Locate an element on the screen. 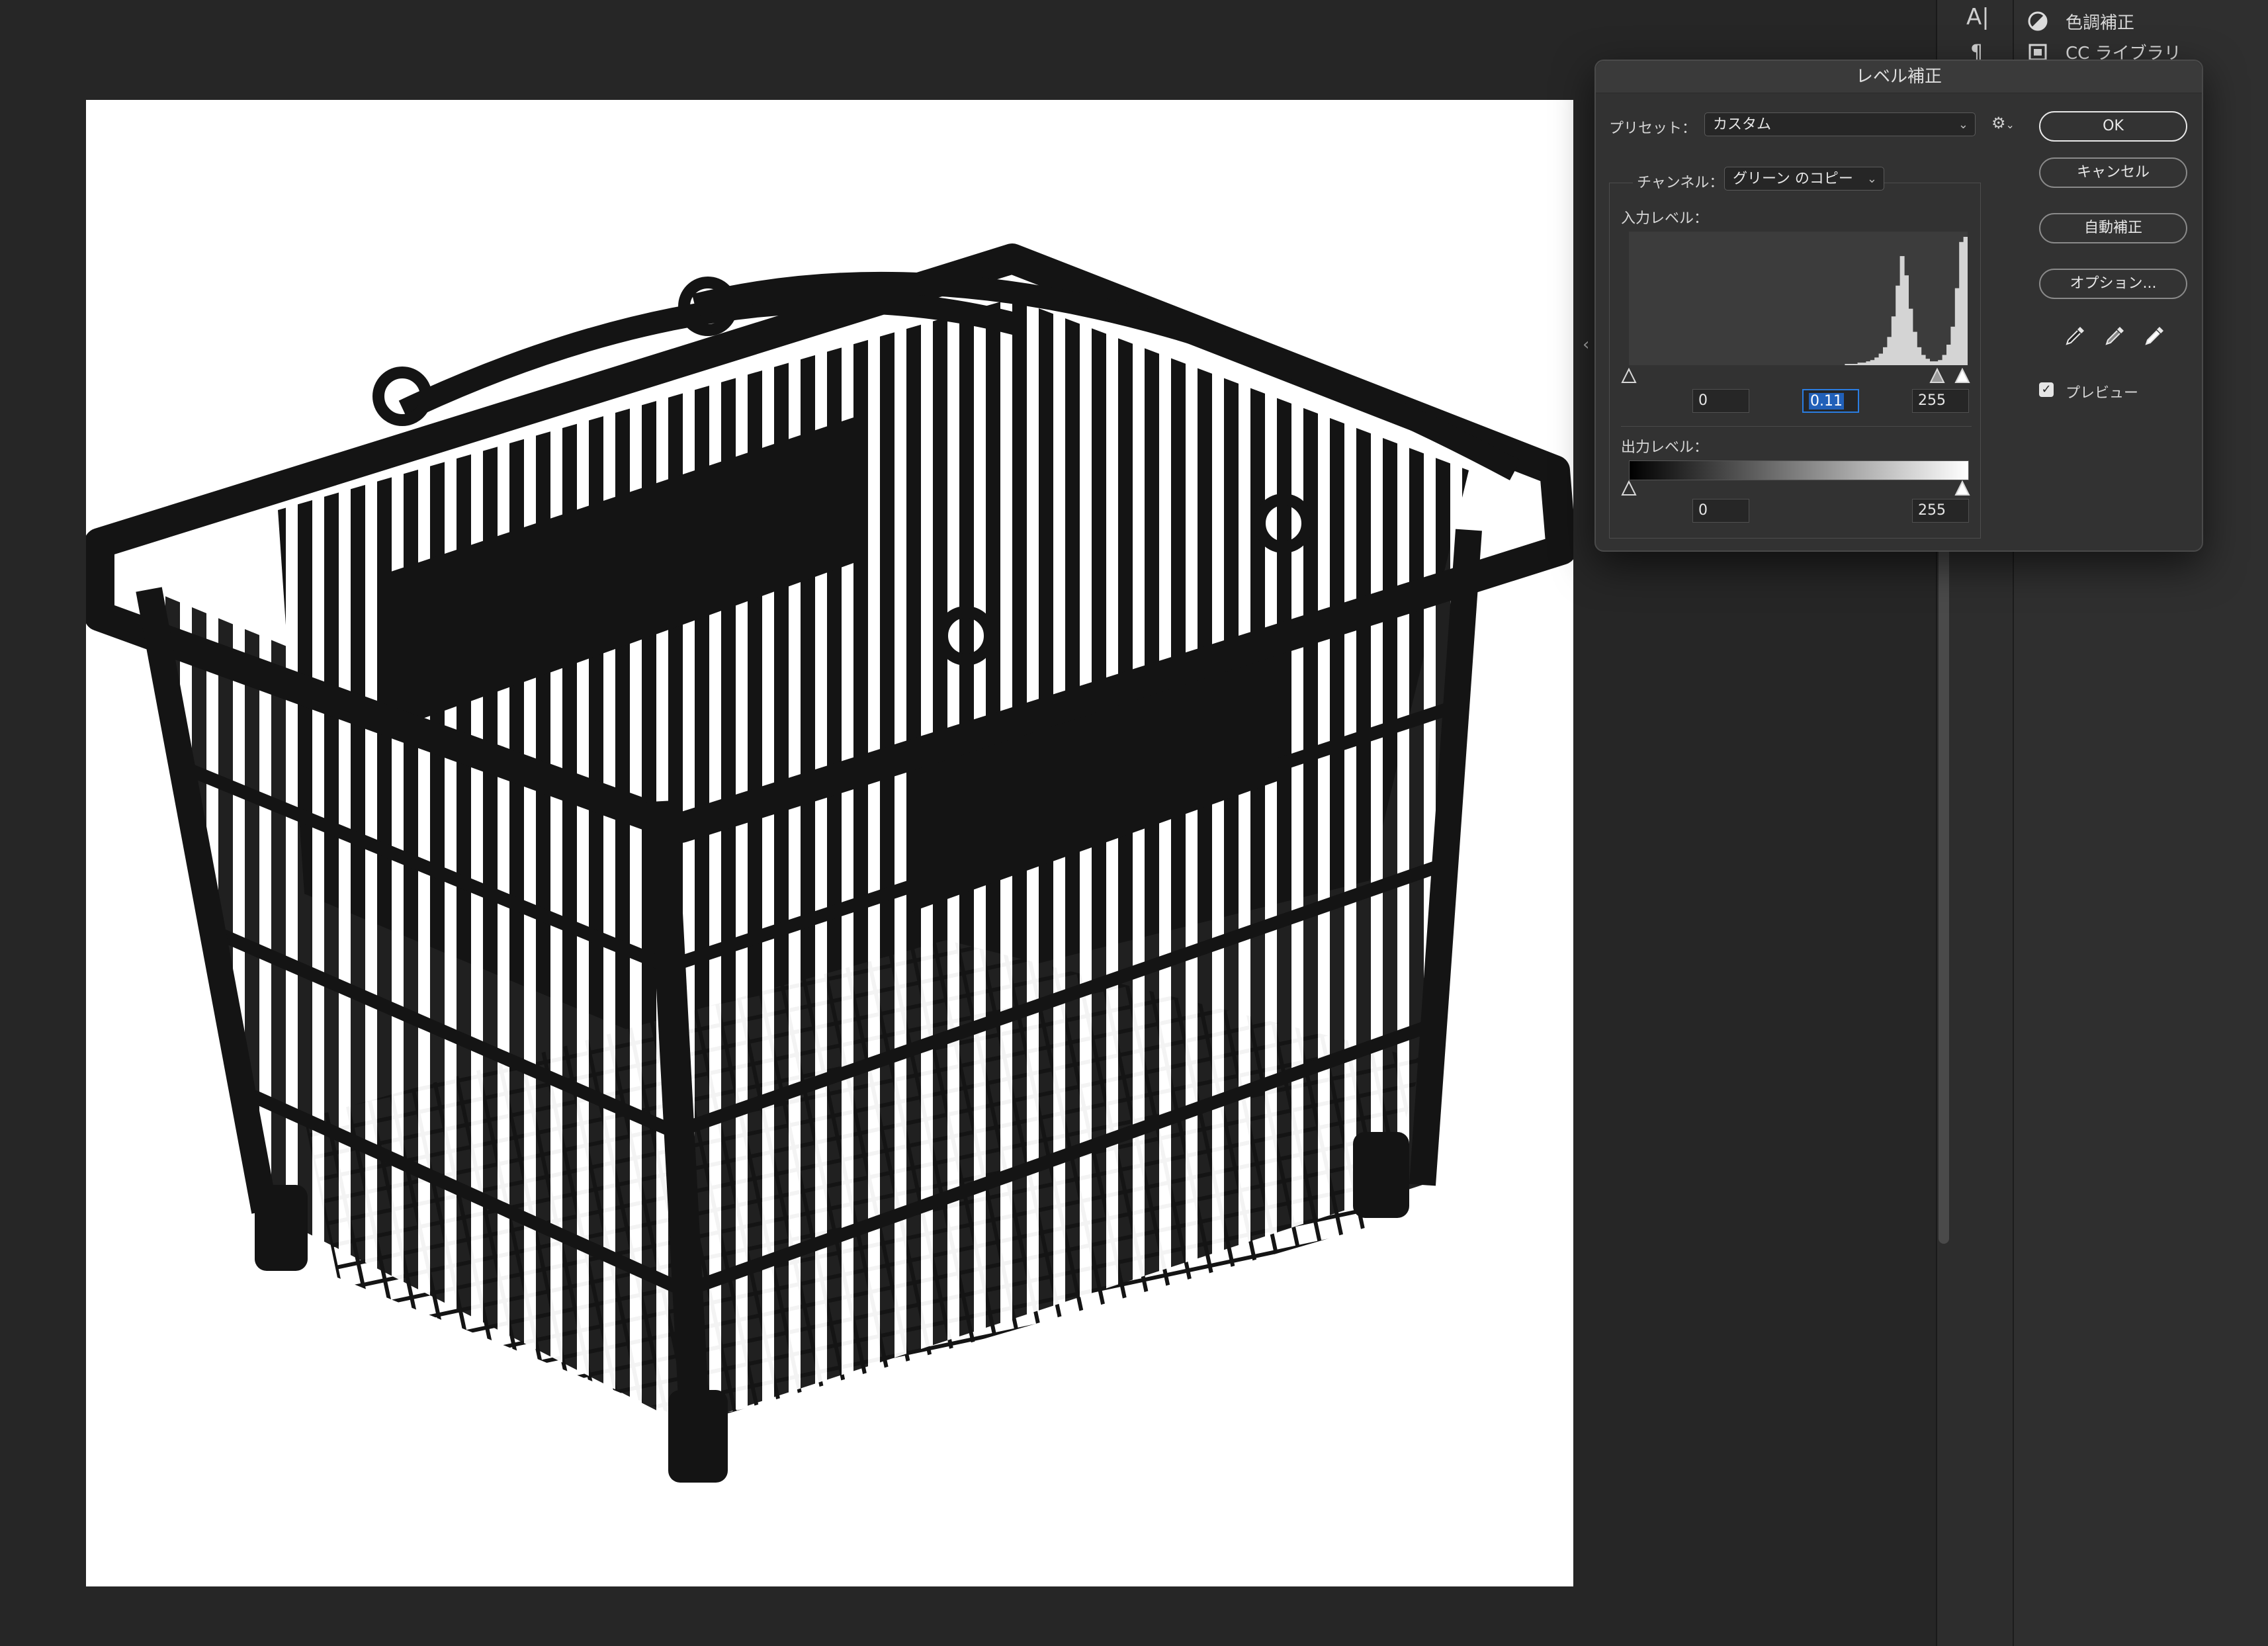 The height and width of the screenshot is (1646, 2268). preset-select: カスタム ⌄ is located at coordinates (1840, 124).